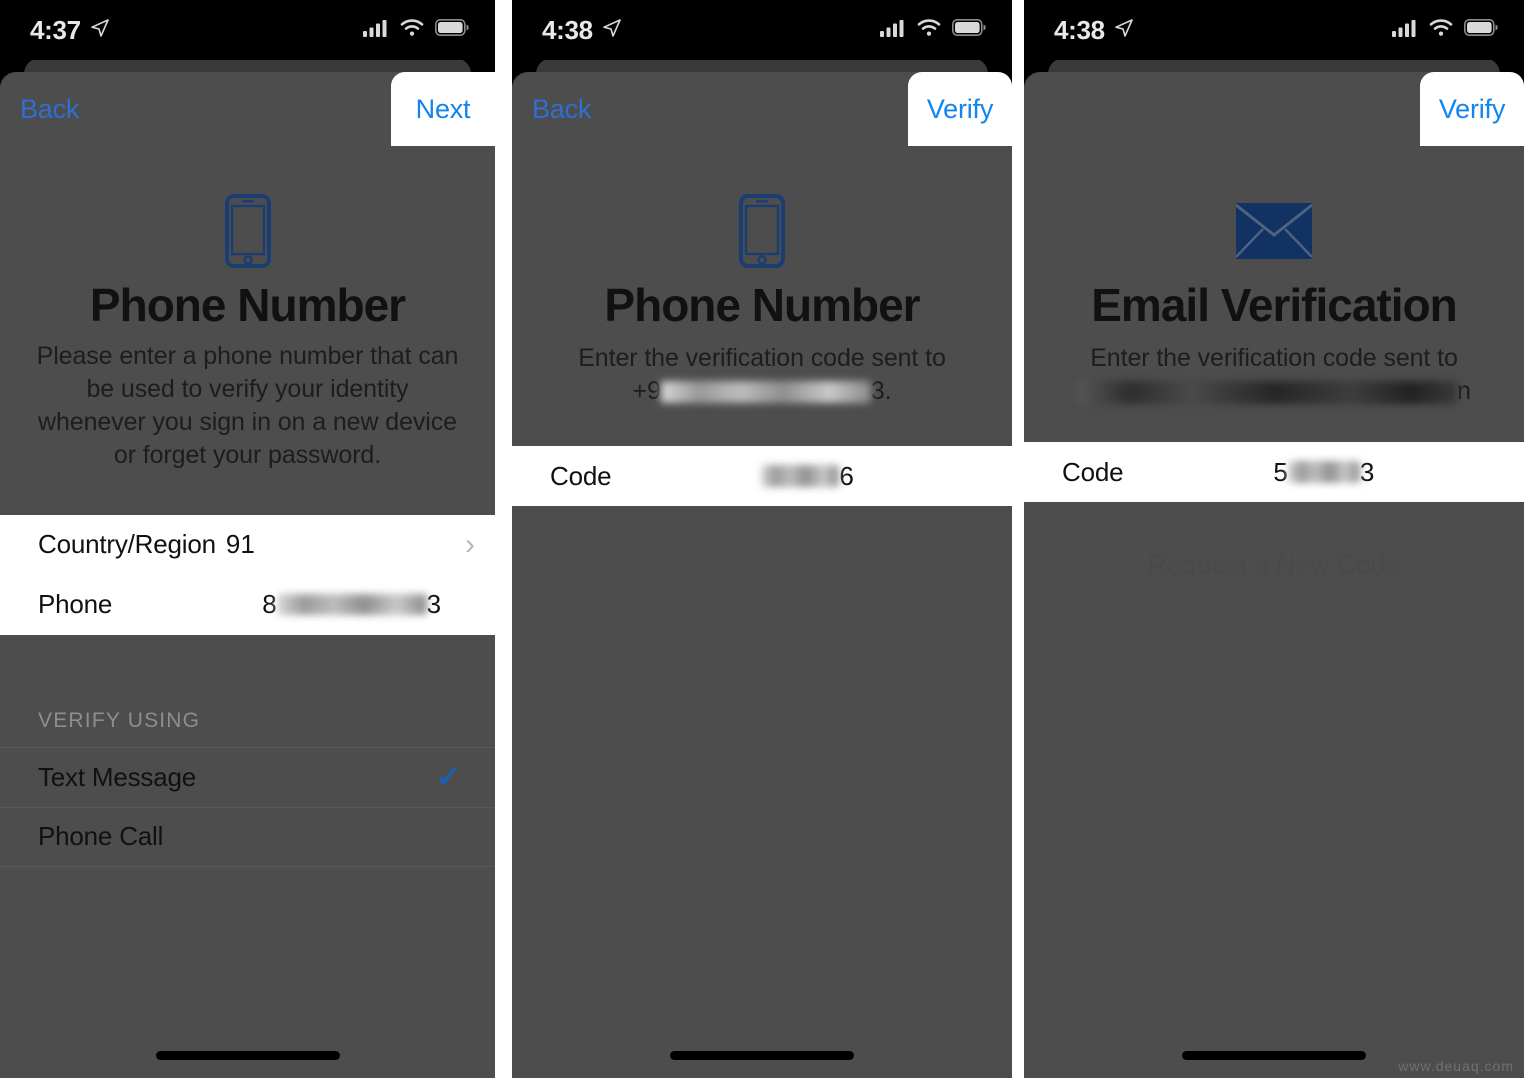  I want to click on code-value: 53, so click(1323, 472).